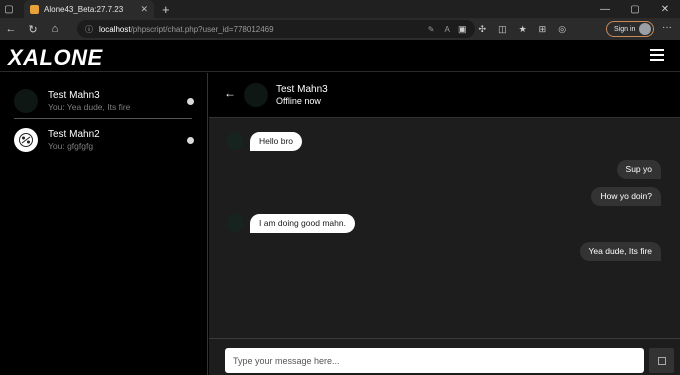  What do you see at coordinates (431, 29) in the screenshot?
I see `edit-icon: ✎` at bounding box center [431, 29].